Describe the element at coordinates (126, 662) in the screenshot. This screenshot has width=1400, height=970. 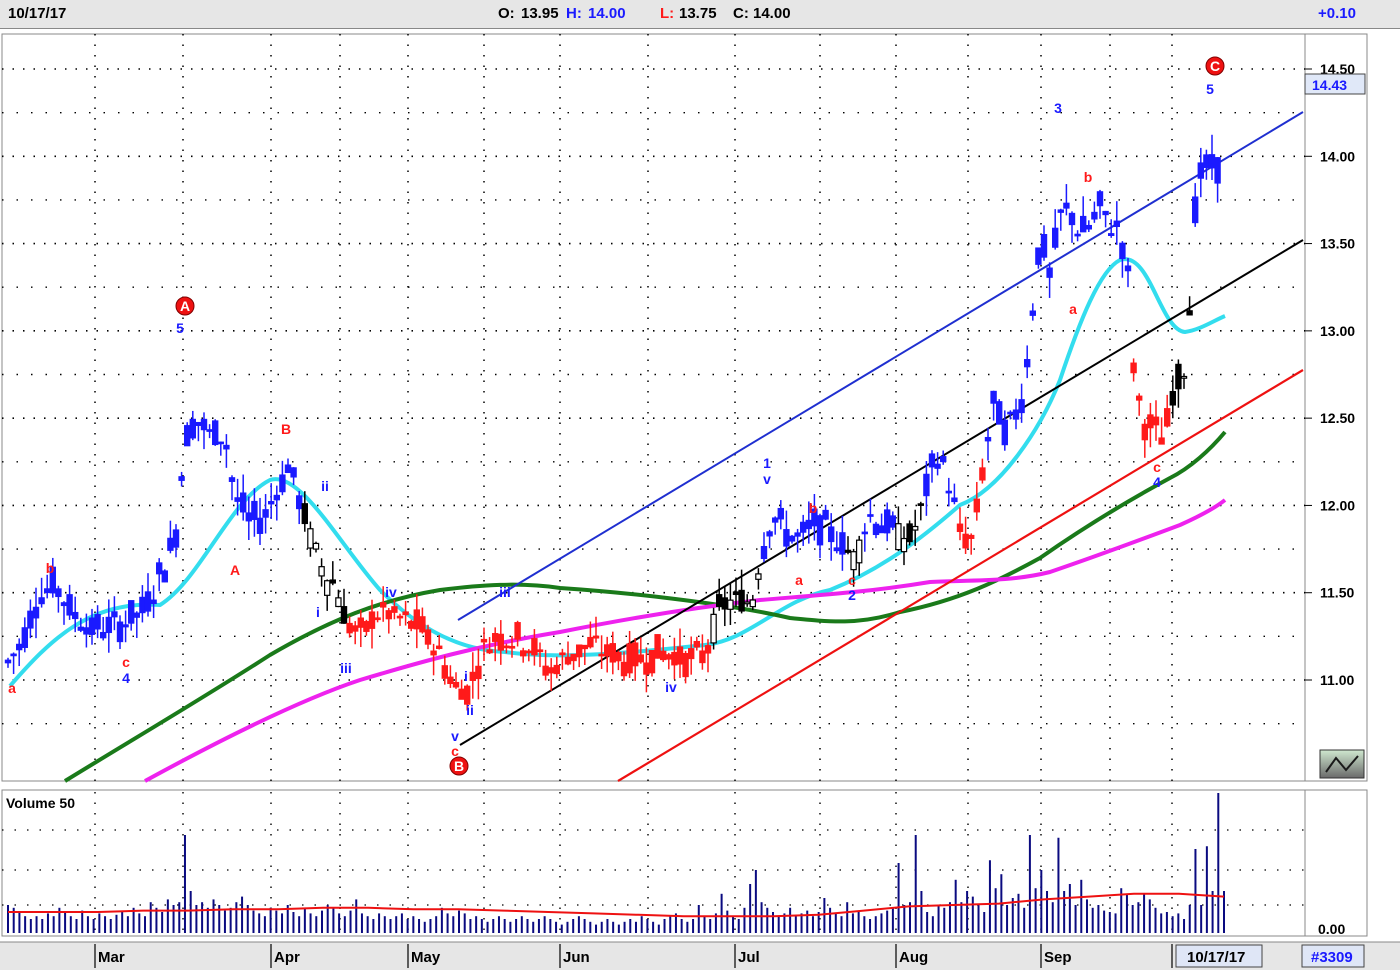
I see `wave-label: c` at that location.